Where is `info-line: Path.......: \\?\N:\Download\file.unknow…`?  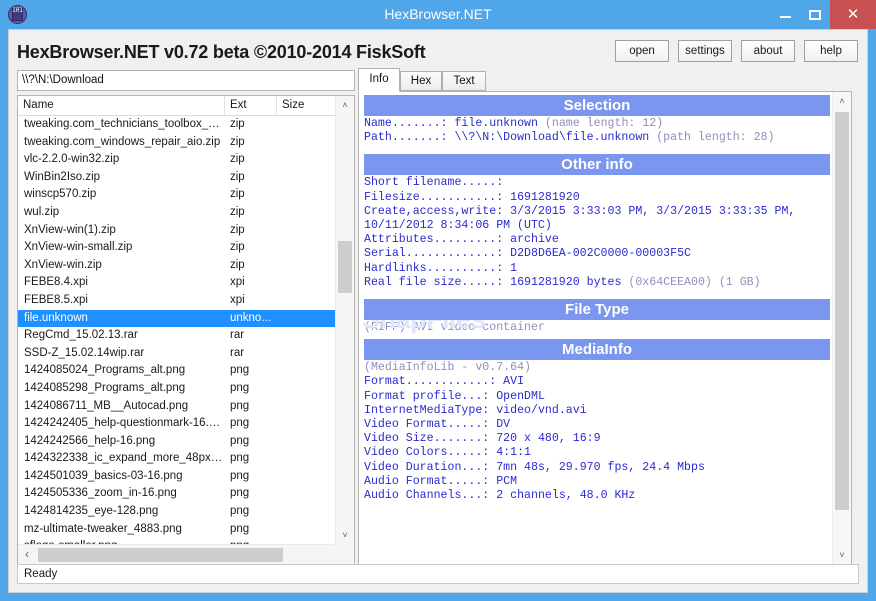
info-line: Path.......: \\?\N:\Download\file.unknow… is located at coordinates (598, 138).